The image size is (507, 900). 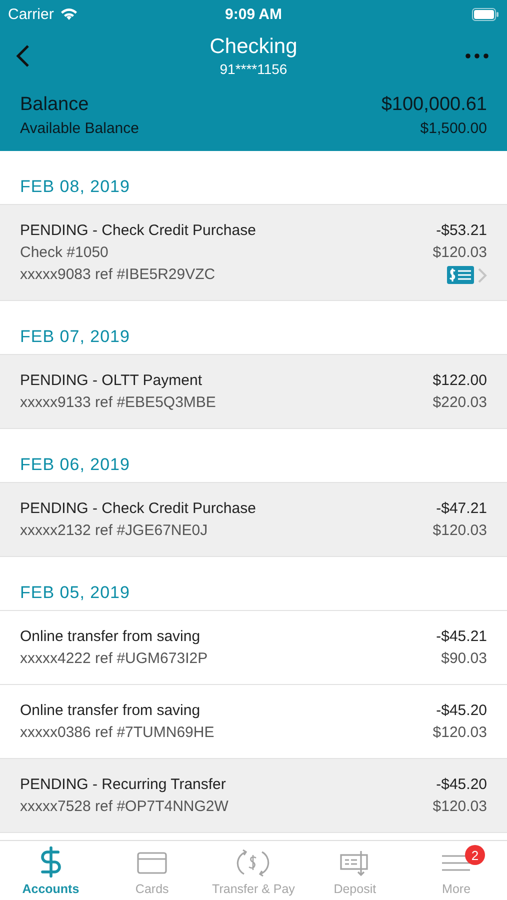 I want to click on notification-badge: 2, so click(x=475, y=855).